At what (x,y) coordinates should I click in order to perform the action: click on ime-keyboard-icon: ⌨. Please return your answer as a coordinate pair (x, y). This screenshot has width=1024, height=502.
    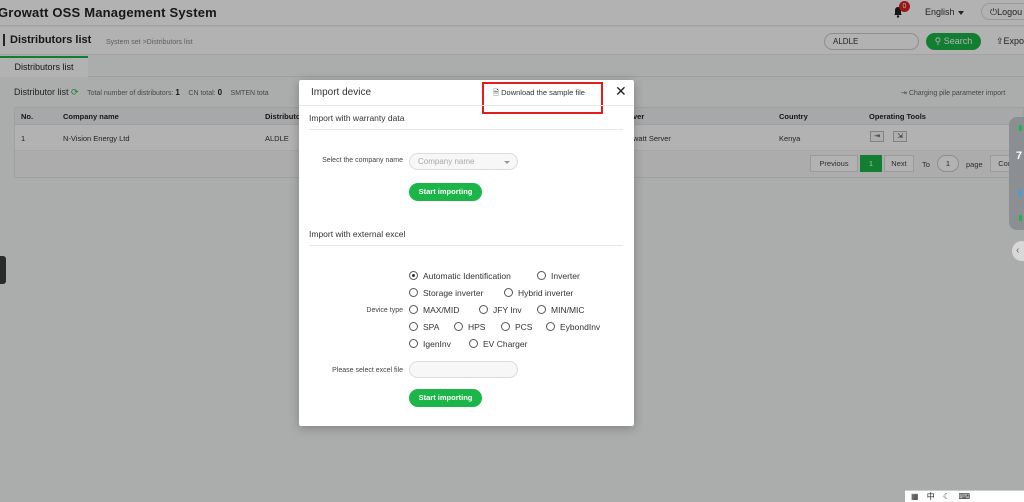
    Looking at the image, I should click on (964, 496).